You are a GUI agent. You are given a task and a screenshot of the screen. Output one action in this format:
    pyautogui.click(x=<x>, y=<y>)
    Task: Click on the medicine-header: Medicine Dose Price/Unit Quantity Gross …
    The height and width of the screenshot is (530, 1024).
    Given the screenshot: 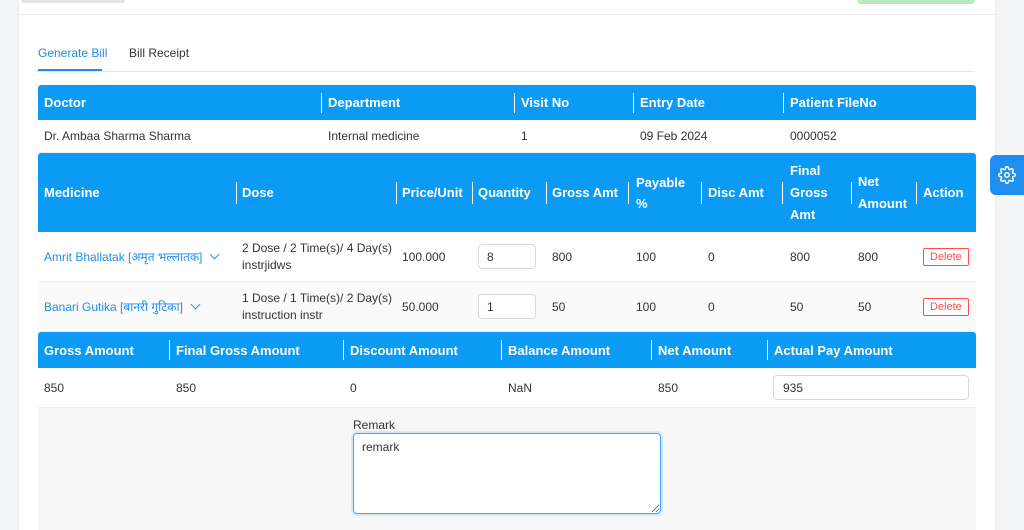 What is the action you would take?
    pyautogui.click(x=507, y=192)
    